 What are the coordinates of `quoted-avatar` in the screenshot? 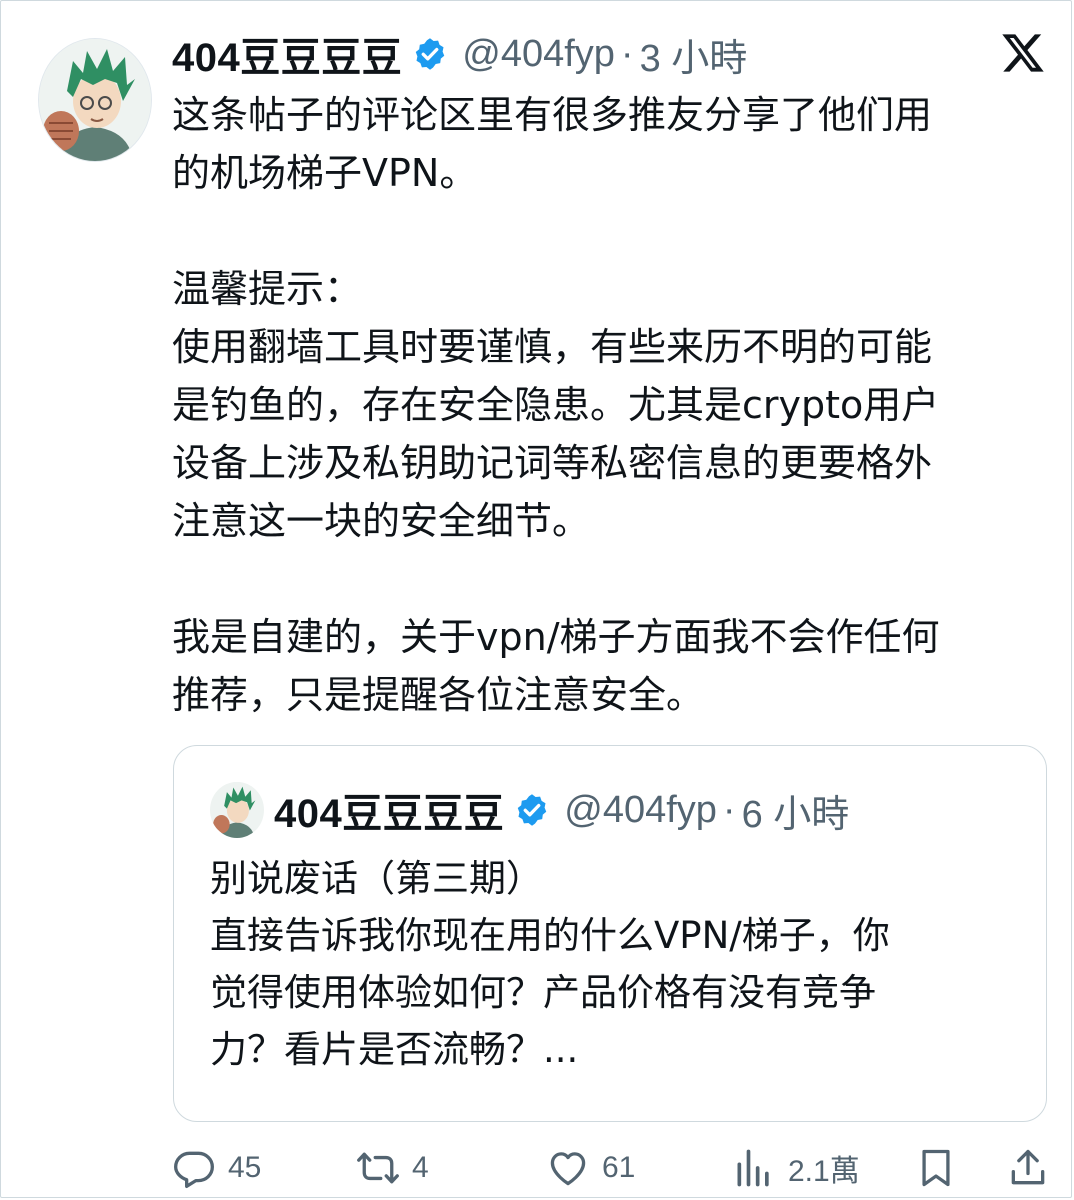 It's located at (237, 810).